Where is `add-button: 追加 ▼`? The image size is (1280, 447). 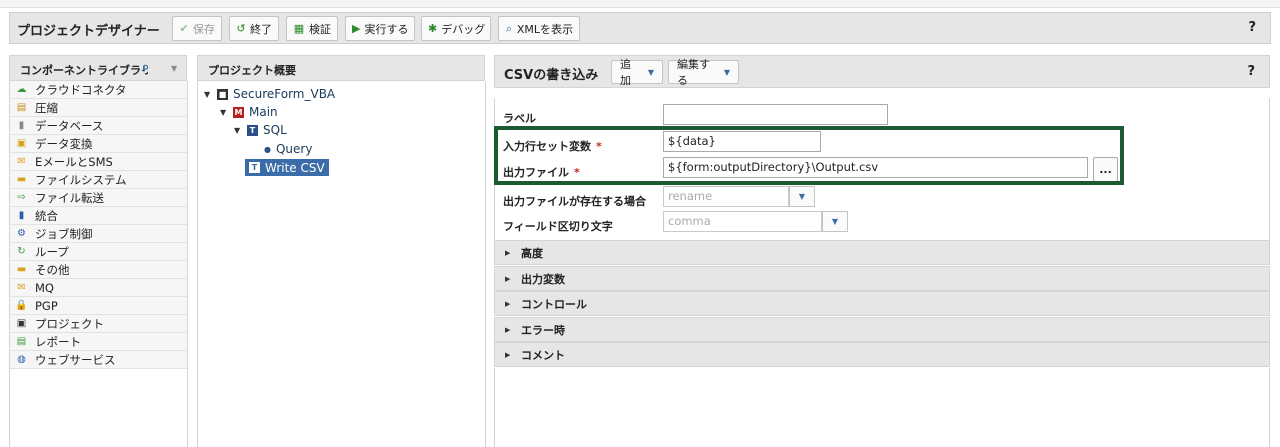 add-button: 追加 ▼ is located at coordinates (637, 72).